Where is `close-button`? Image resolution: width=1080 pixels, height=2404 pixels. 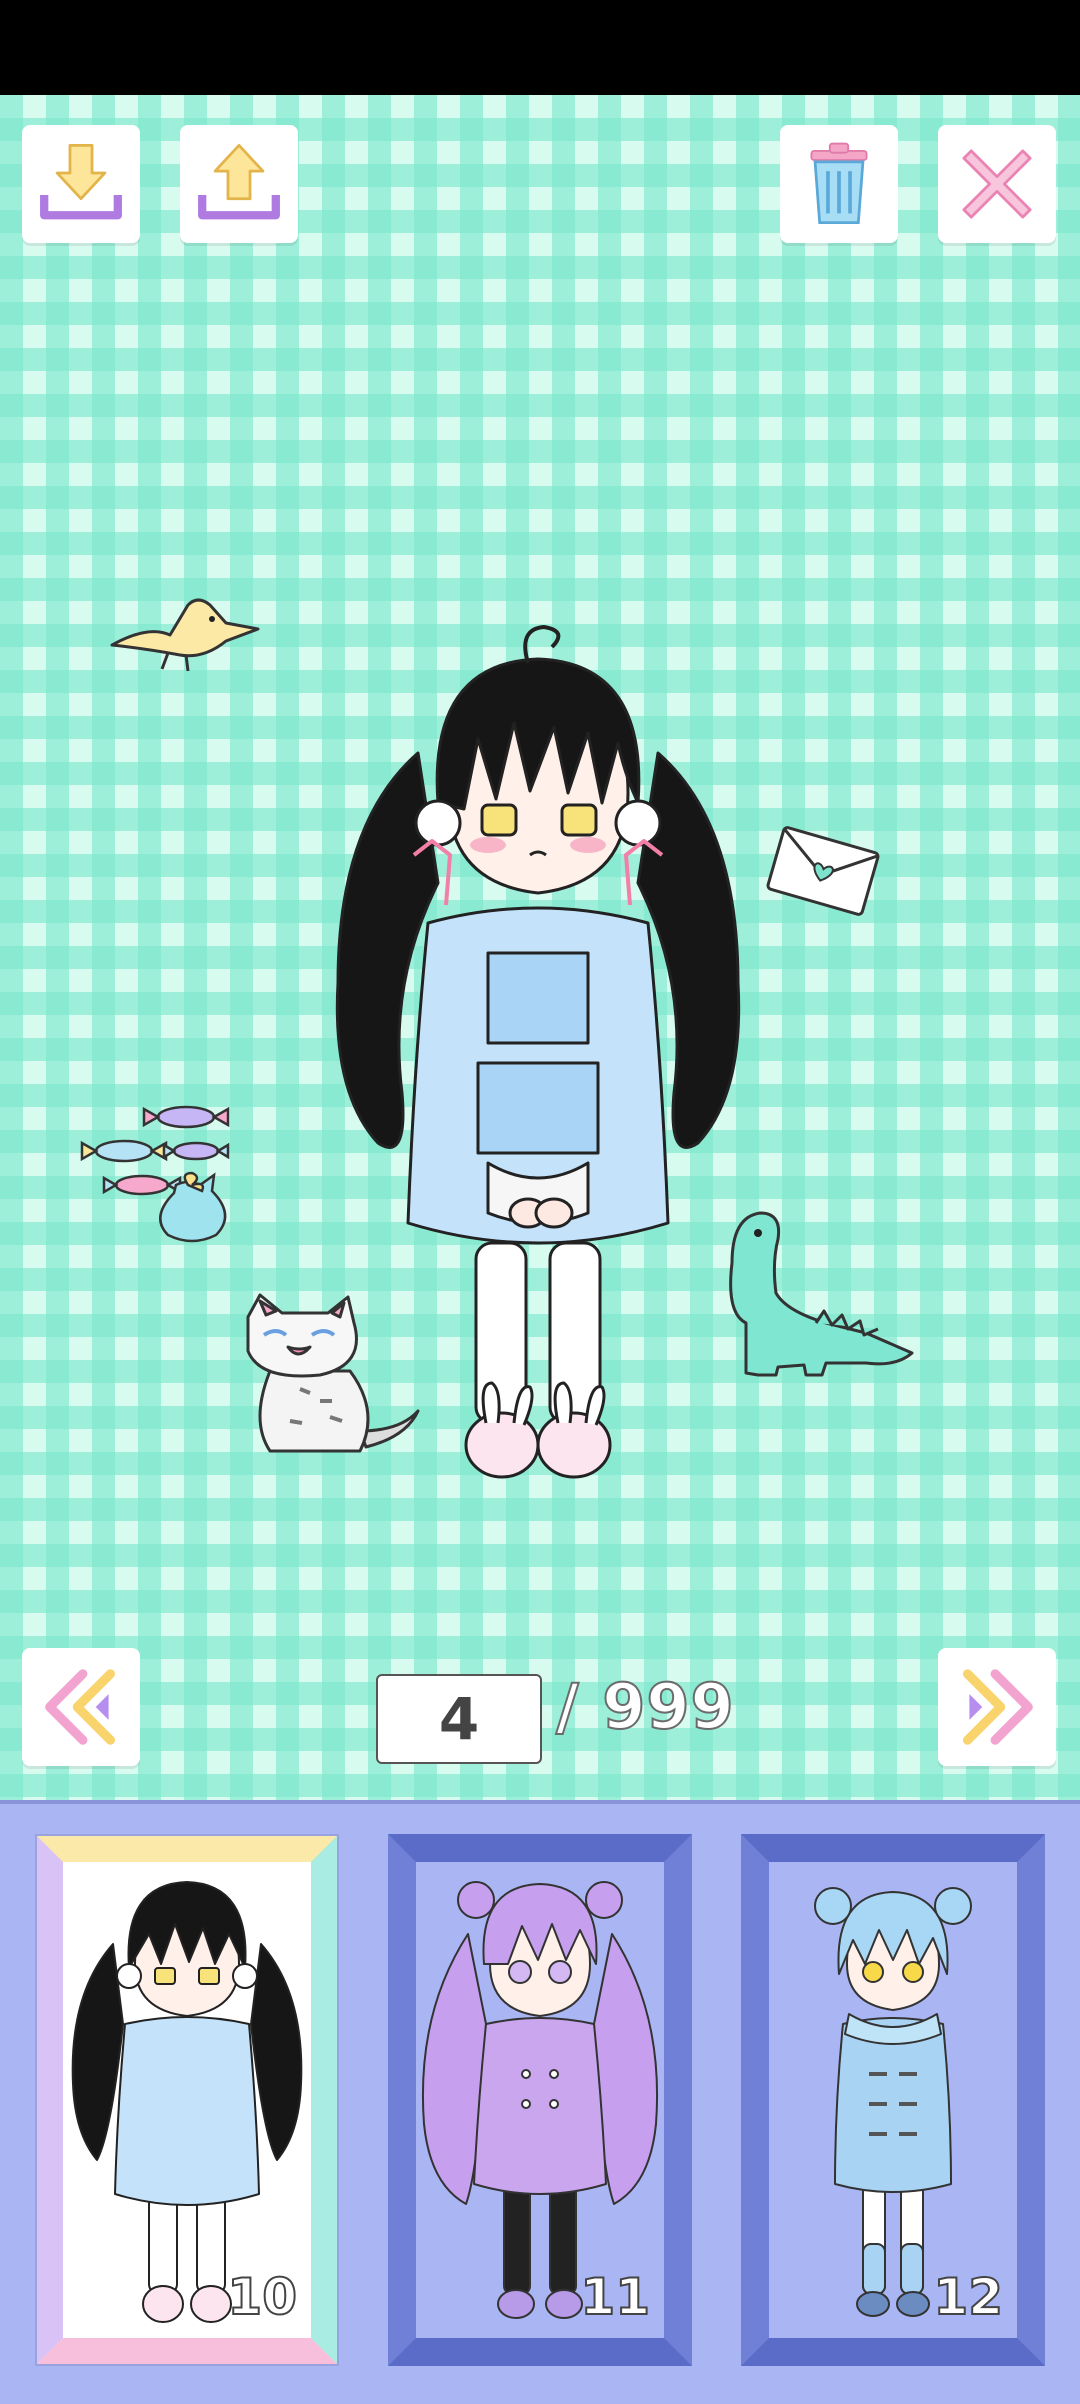 close-button is located at coordinates (997, 184).